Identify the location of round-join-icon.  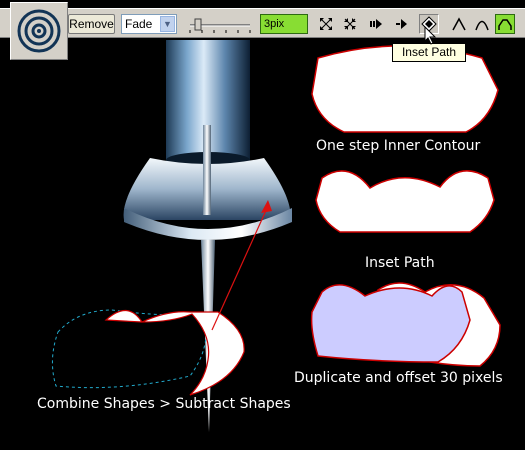
(482, 24).